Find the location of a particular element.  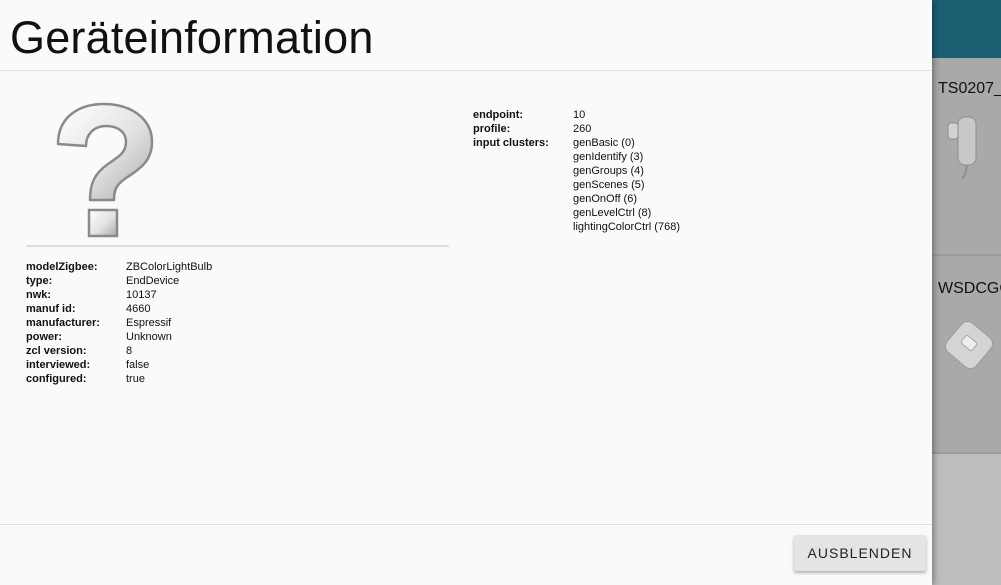

info-key: manufacturer: is located at coordinates (63, 323).